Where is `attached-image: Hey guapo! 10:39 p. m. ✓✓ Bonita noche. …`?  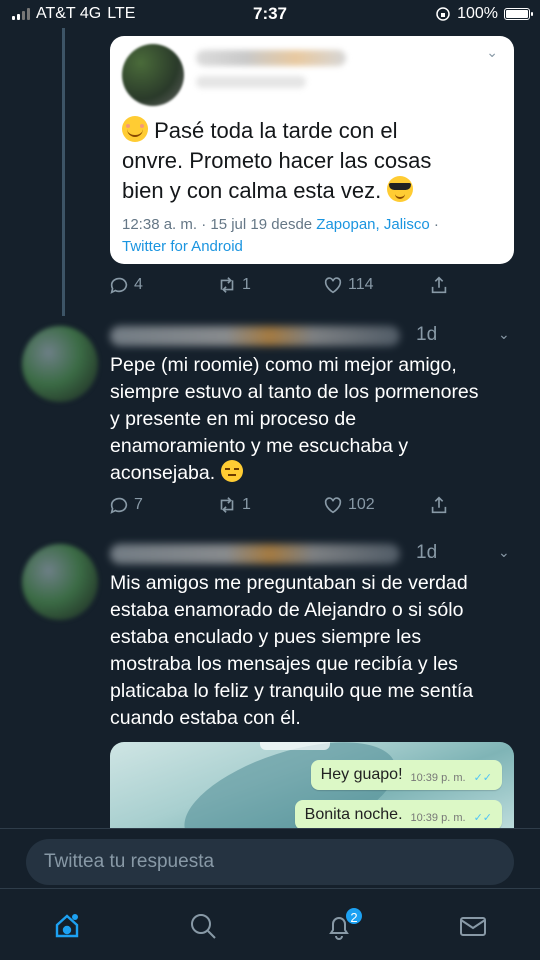 attached-image: Hey guapo! 10:39 p. m. ✓✓ Bonita noche. … is located at coordinates (312, 785).